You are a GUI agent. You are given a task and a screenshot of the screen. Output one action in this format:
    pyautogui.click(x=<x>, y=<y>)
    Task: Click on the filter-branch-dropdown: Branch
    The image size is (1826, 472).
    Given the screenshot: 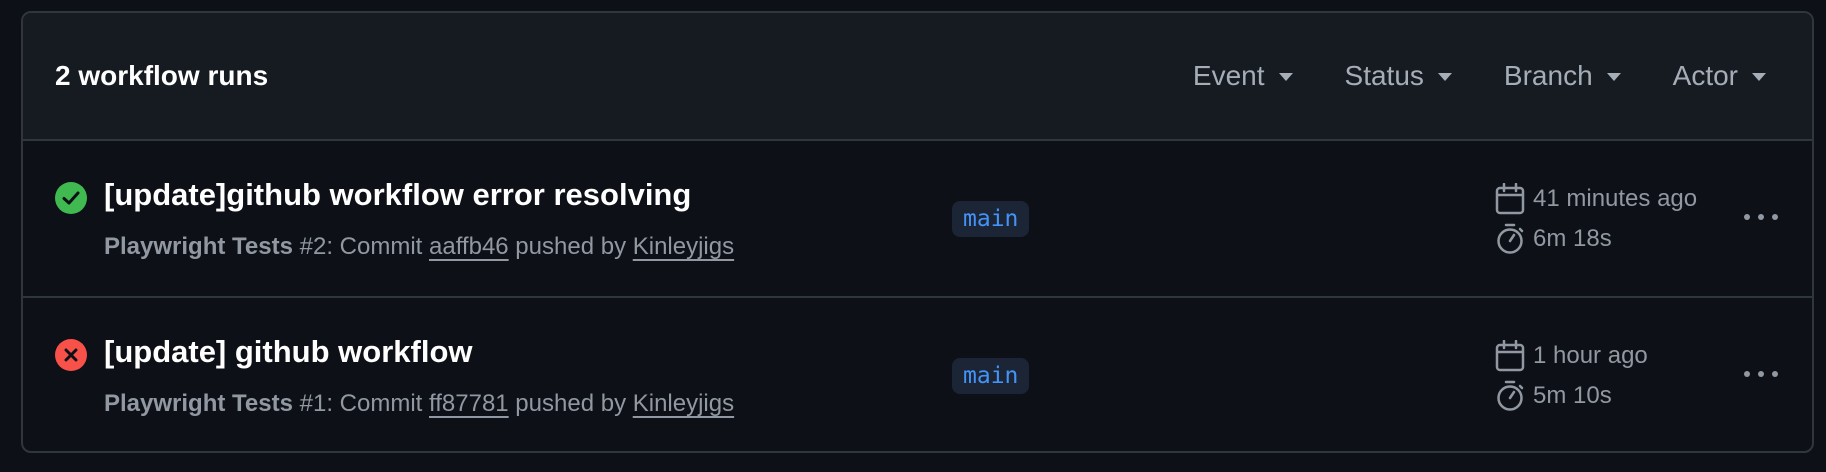 What is the action you would take?
    pyautogui.click(x=1562, y=76)
    